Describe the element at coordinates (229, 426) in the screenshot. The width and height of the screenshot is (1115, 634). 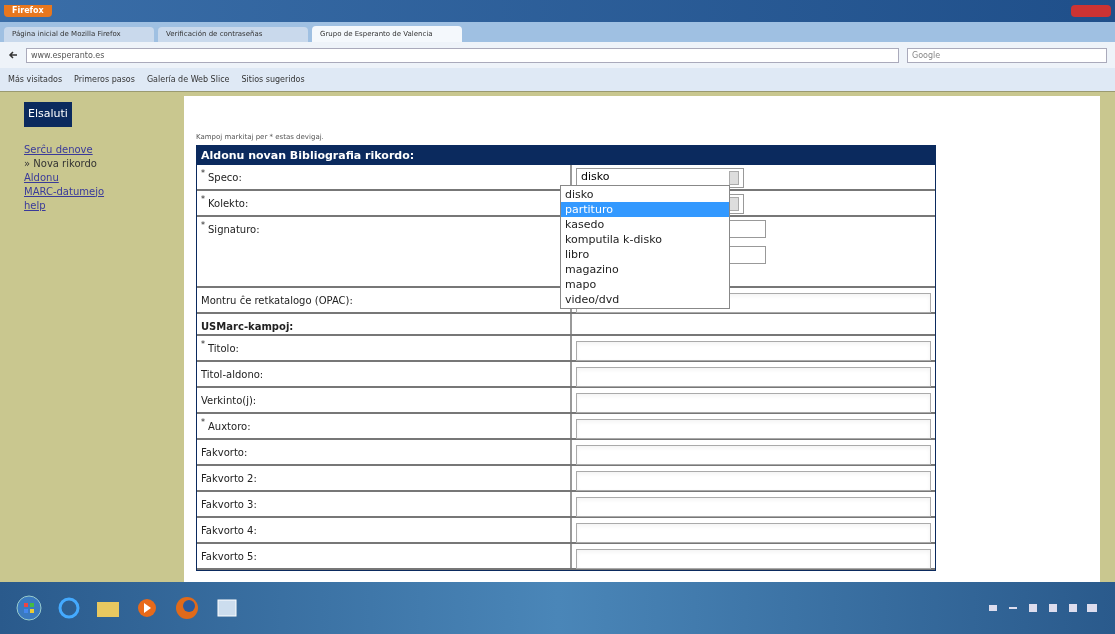
I see `field-label: Auxtoro:` at that location.